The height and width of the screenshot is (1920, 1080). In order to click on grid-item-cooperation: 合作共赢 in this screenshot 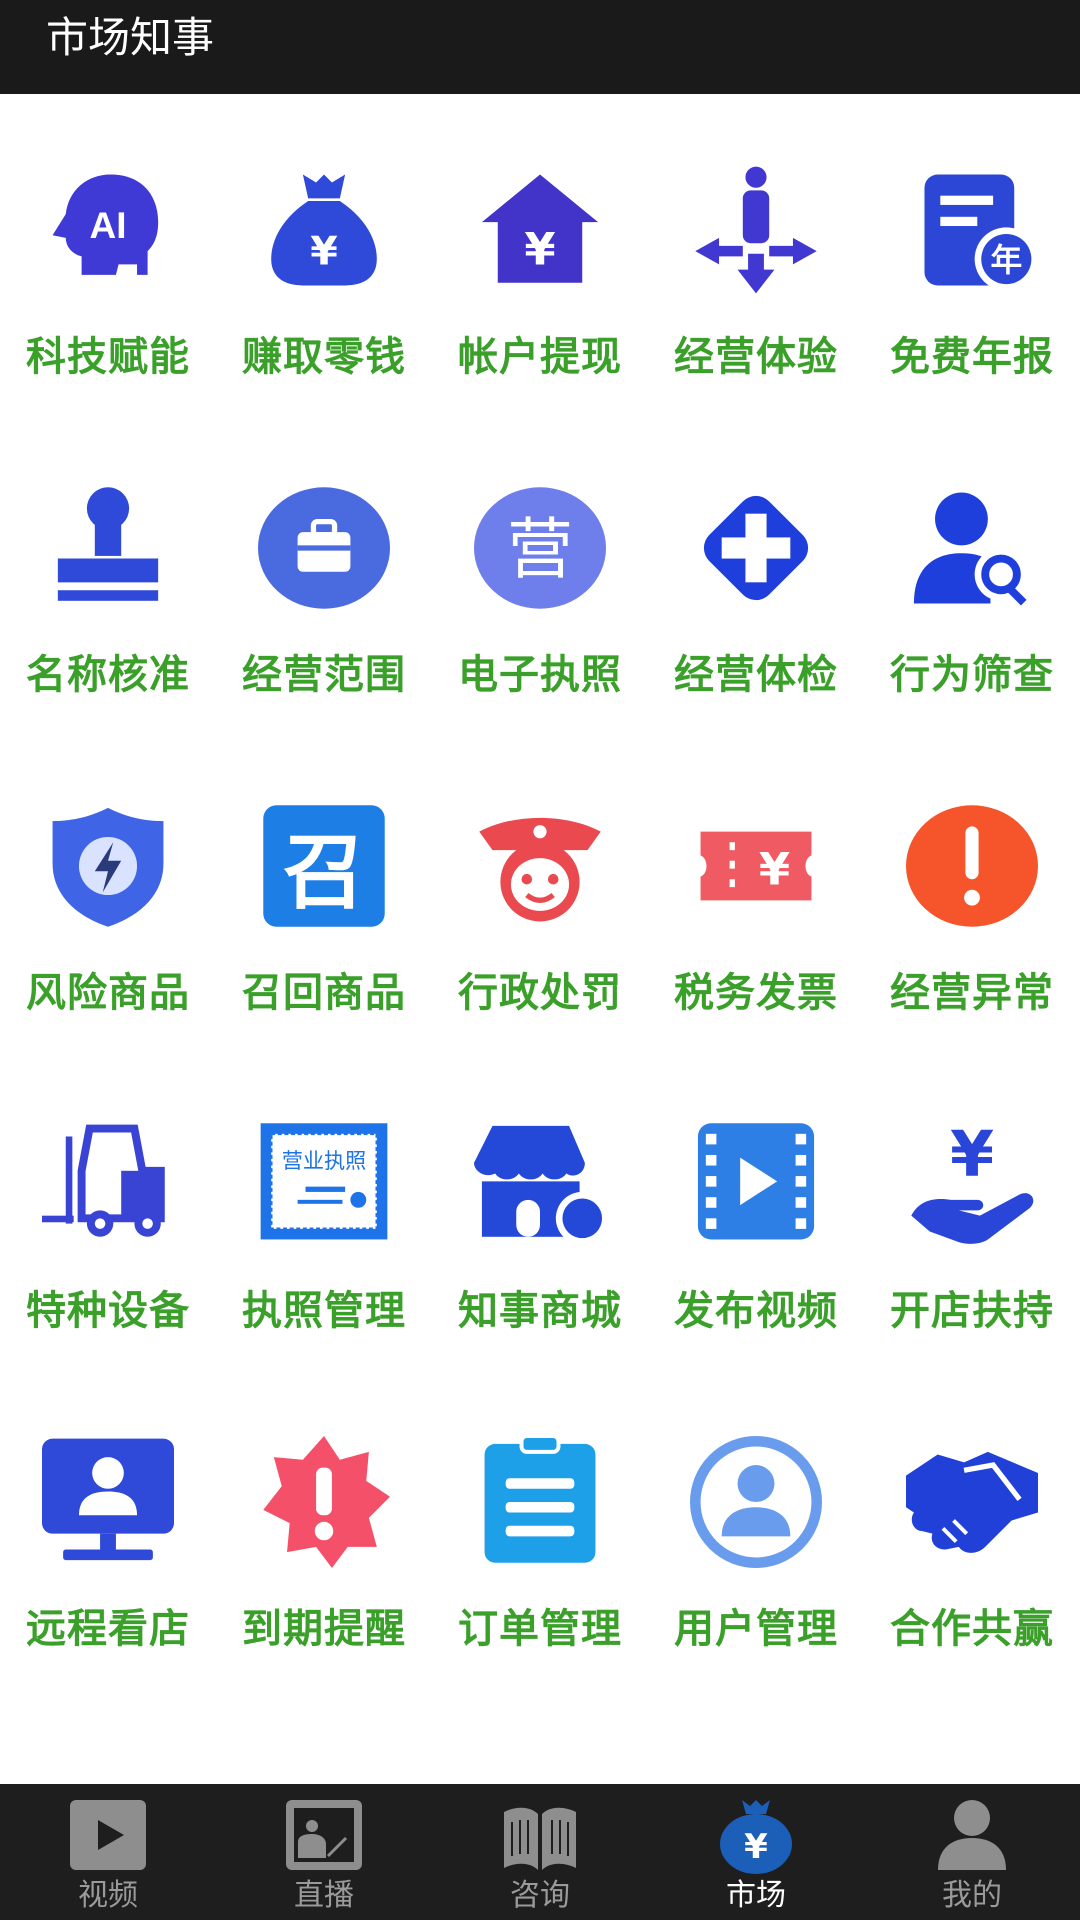, I will do `click(972, 1525)`.